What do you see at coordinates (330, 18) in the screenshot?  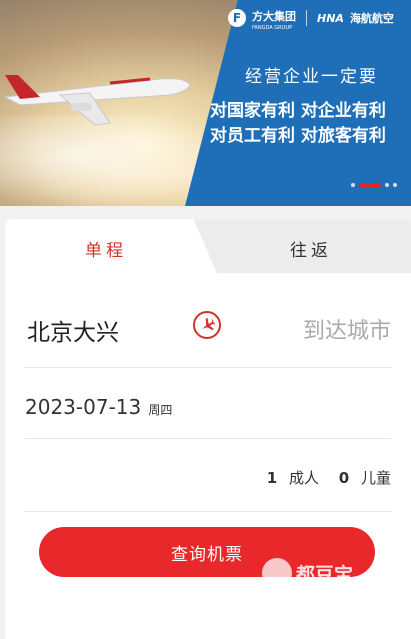 I see `hna-logo: HNA` at bounding box center [330, 18].